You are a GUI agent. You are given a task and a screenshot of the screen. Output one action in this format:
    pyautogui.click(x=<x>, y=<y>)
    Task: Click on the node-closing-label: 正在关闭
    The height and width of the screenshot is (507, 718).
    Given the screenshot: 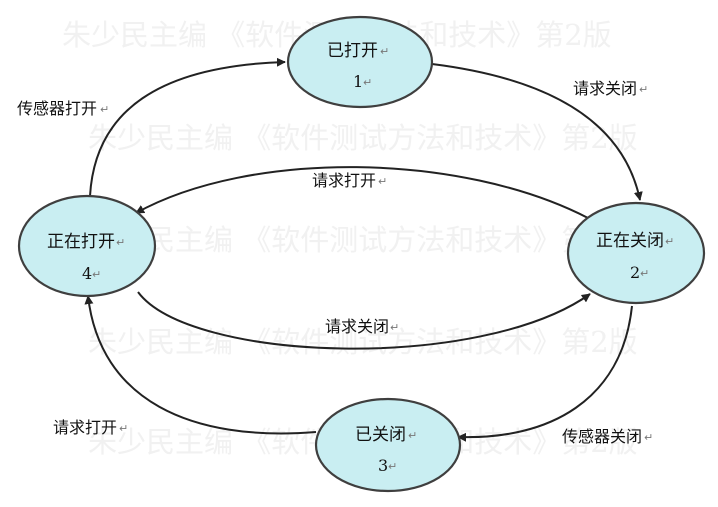 What is the action you would take?
    pyautogui.click(x=630, y=241)
    